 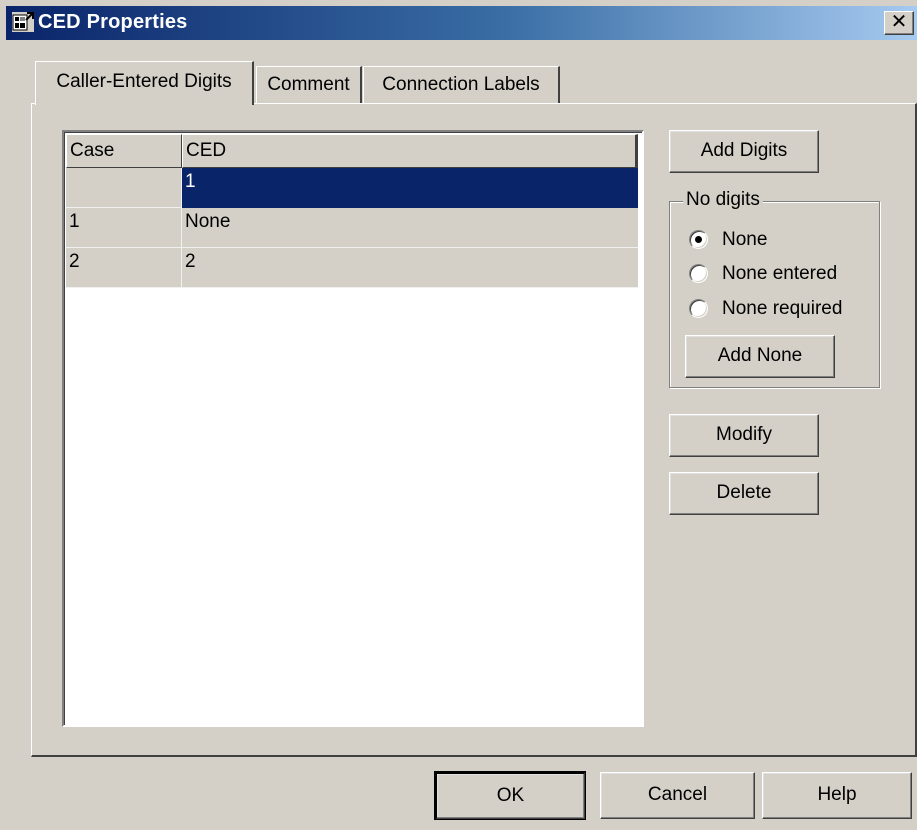 I want to click on table-row-cell-ced: 1, so click(x=410, y=188).